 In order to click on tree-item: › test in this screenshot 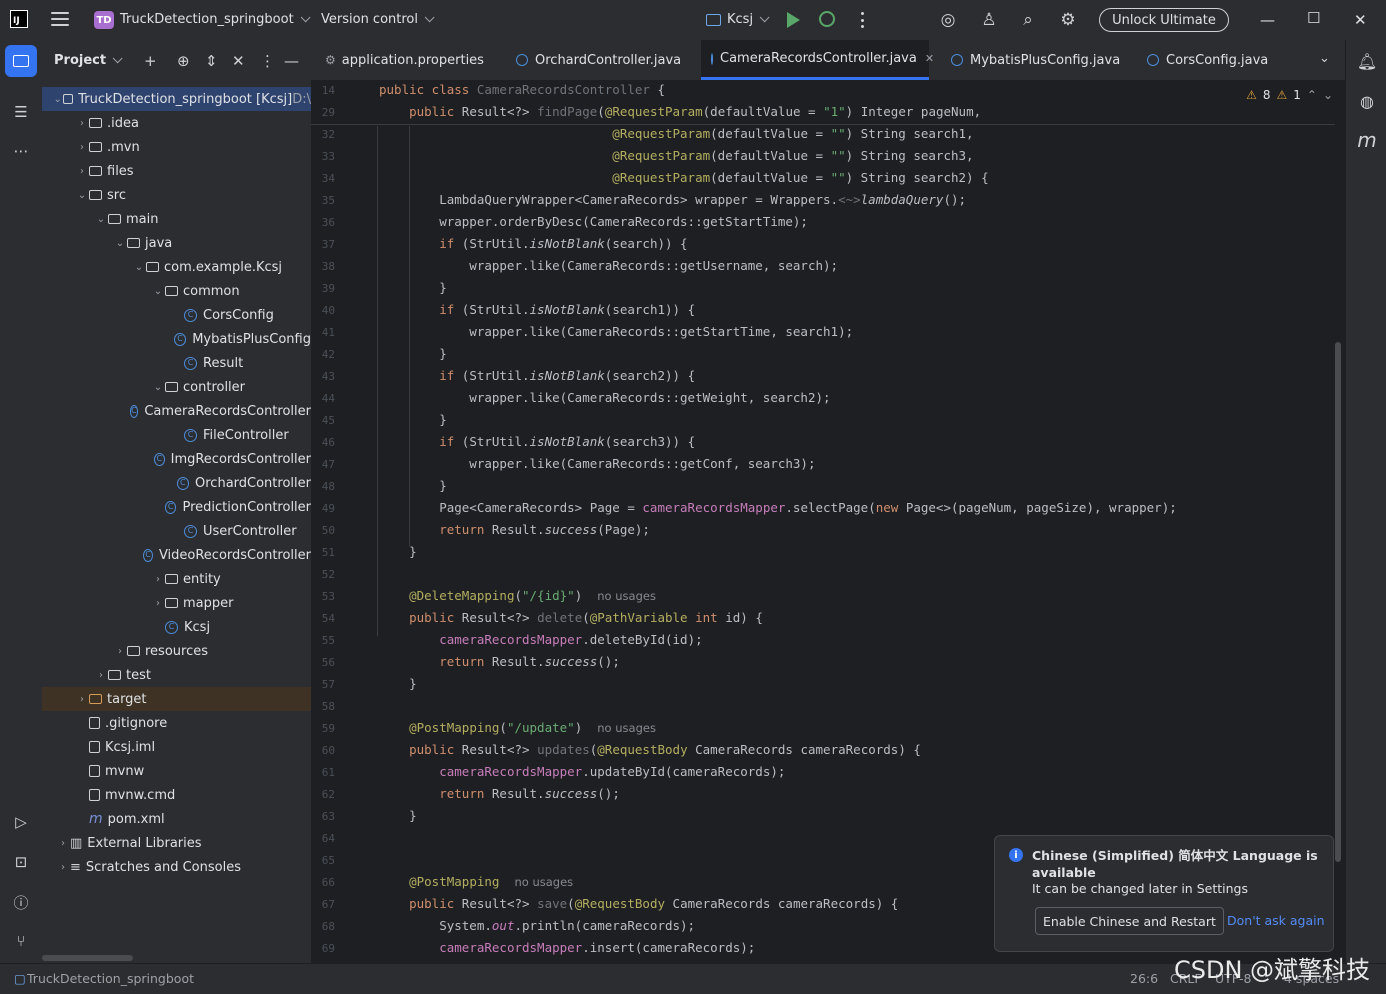, I will do `click(176, 675)`.